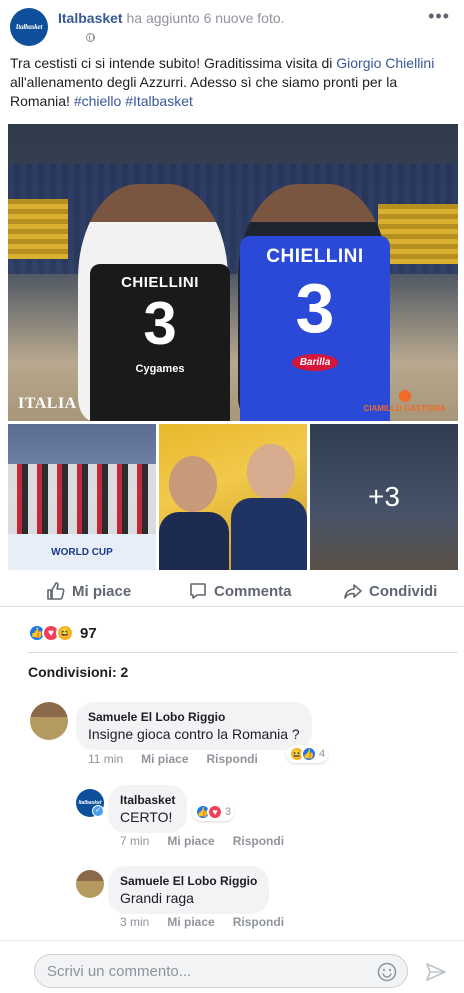  I want to click on jersey-black-sponsor: Cygames, so click(160, 369).